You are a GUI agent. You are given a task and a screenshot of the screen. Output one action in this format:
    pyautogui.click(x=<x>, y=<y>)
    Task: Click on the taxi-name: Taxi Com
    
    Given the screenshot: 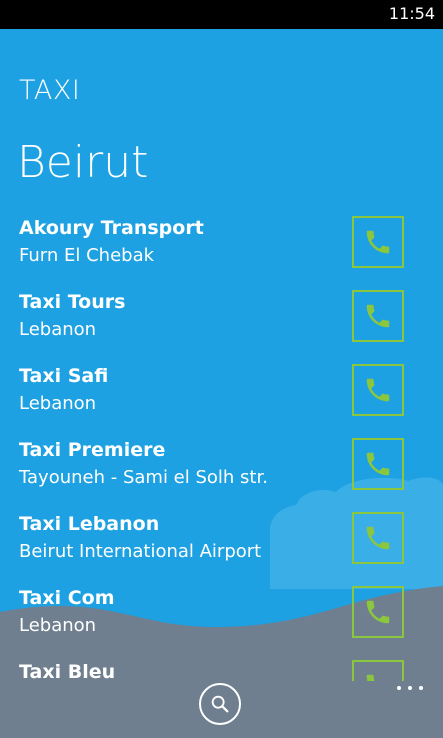 What is the action you would take?
    pyautogui.click(x=67, y=598)
    